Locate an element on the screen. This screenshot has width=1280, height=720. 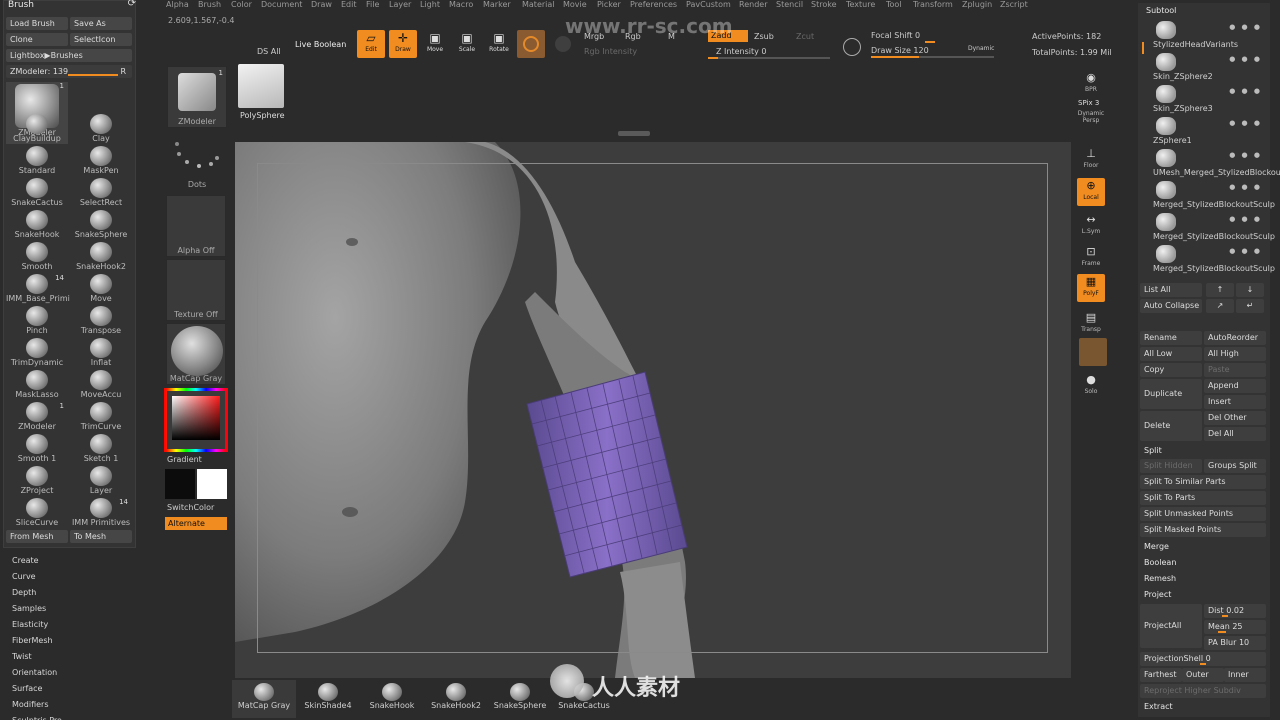
menu-stencil: Stencil is located at coordinates (789, 4).